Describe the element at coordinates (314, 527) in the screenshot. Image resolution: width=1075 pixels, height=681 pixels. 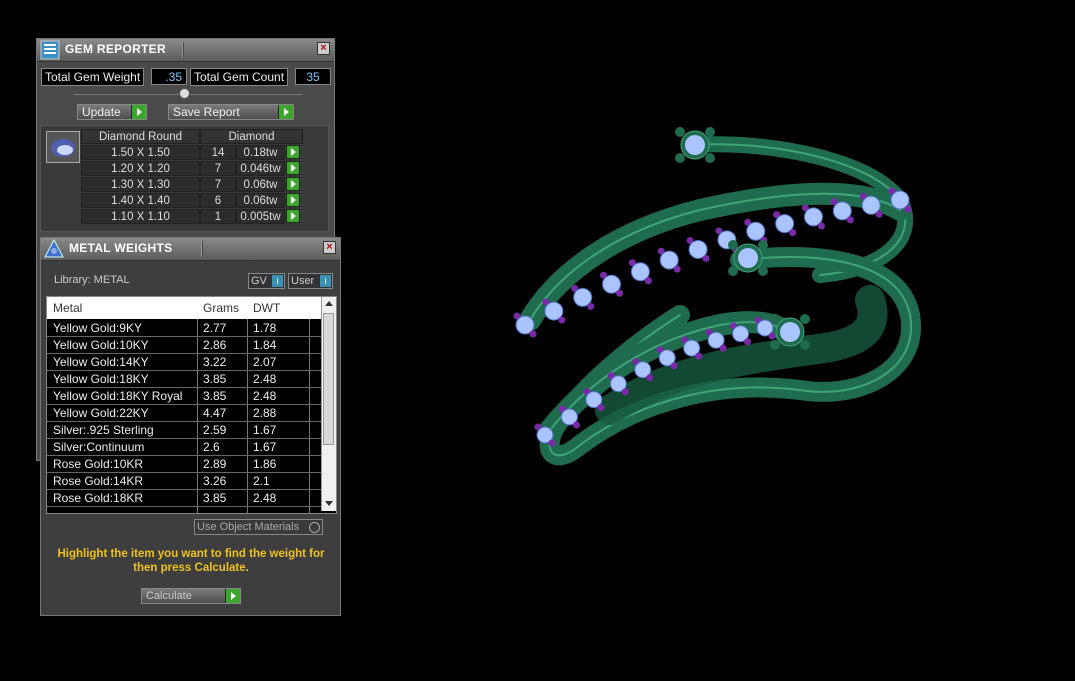
I see `radio-icon` at that location.